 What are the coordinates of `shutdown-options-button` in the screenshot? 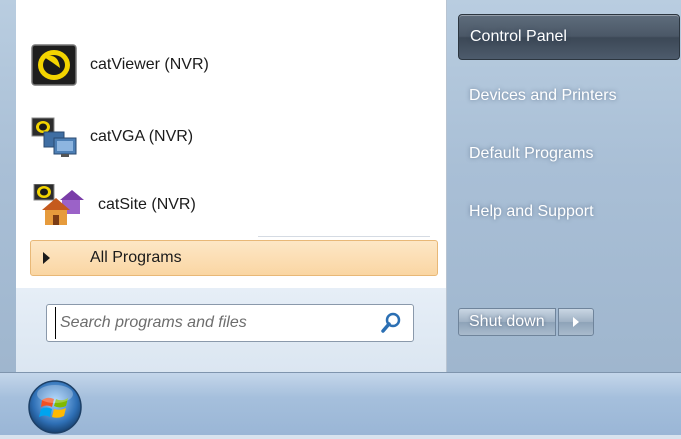 It's located at (575, 322).